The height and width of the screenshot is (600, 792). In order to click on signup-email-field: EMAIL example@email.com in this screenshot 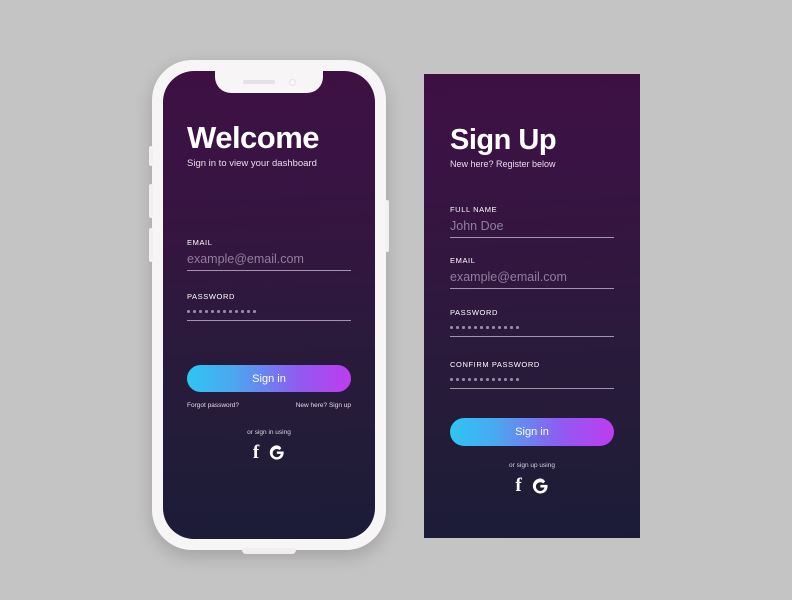, I will do `click(532, 272)`.